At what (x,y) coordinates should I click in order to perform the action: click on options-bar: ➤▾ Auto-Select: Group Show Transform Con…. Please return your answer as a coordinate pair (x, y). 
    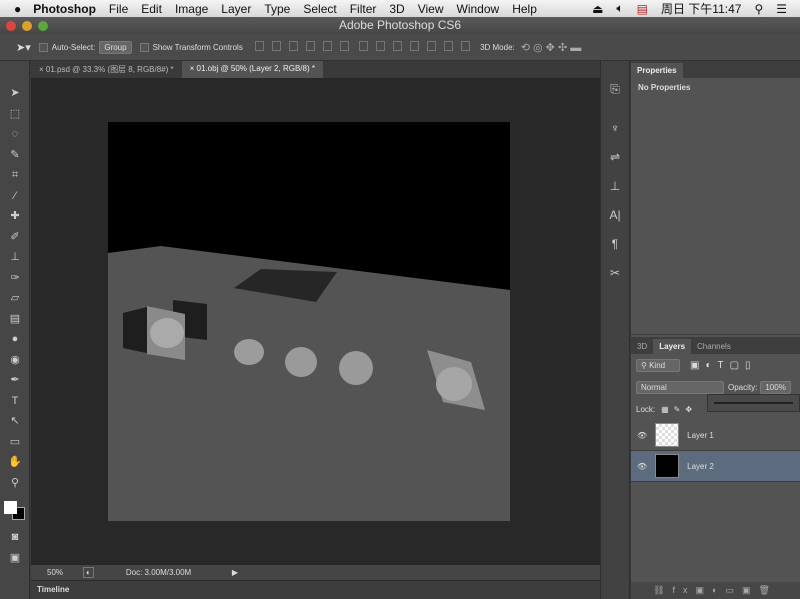
    Looking at the image, I should click on (400, 47).